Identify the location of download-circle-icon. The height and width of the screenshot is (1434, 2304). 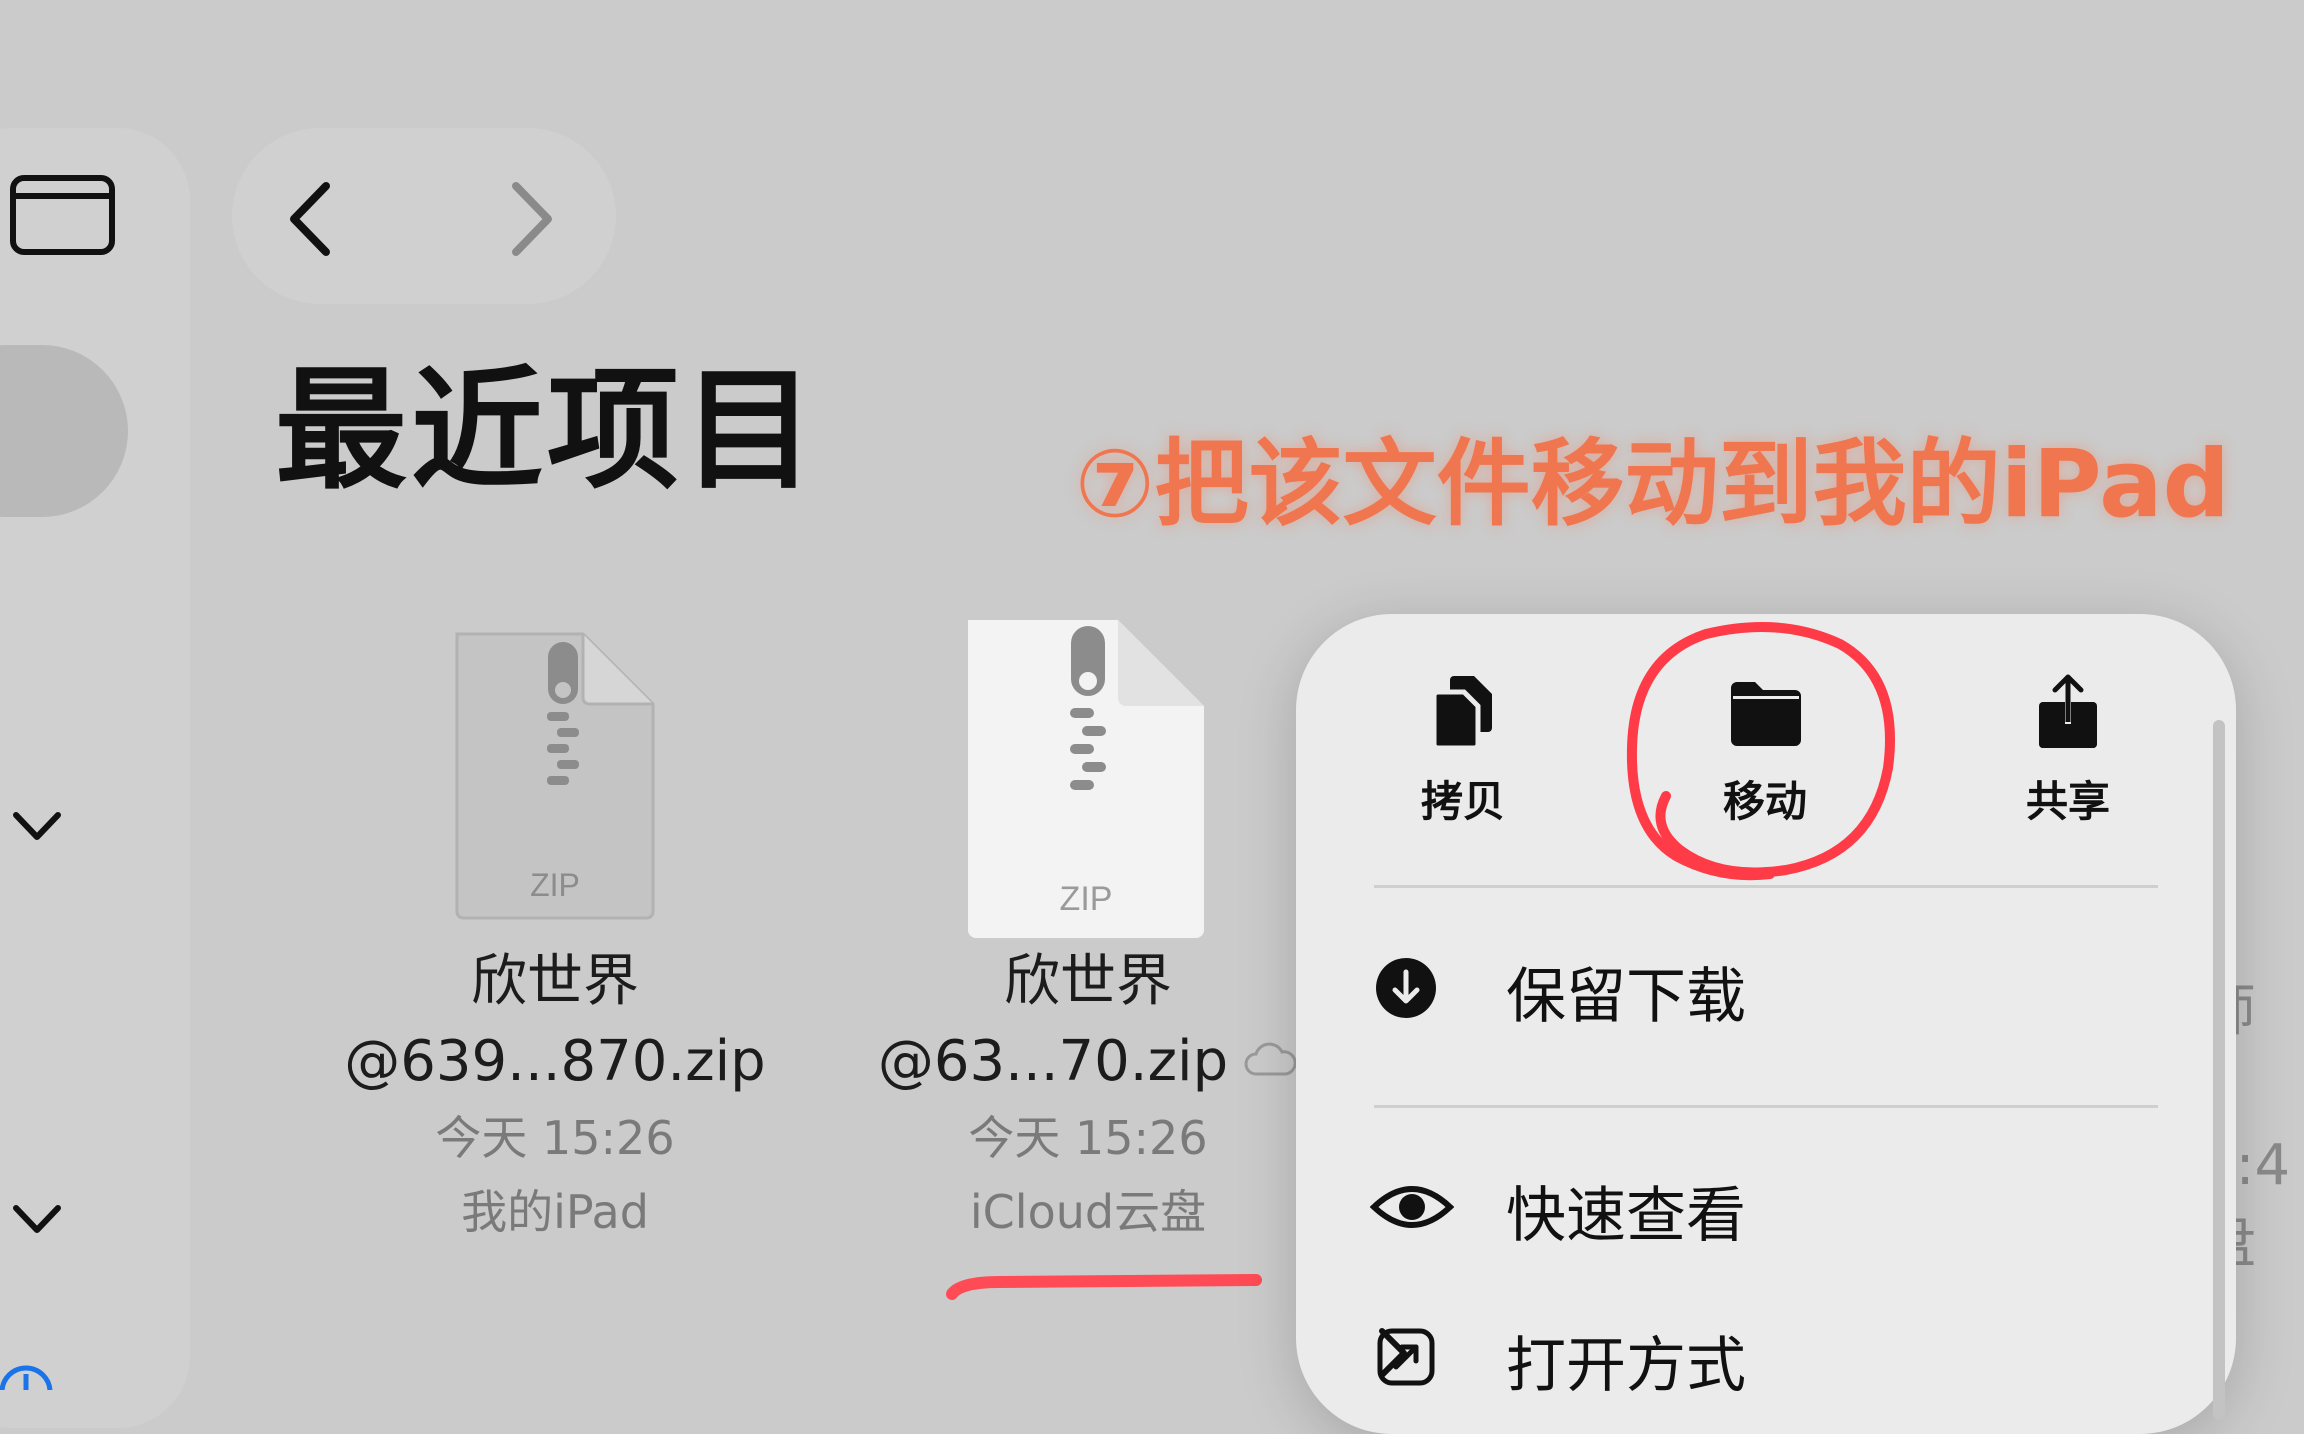
(1406, 988).